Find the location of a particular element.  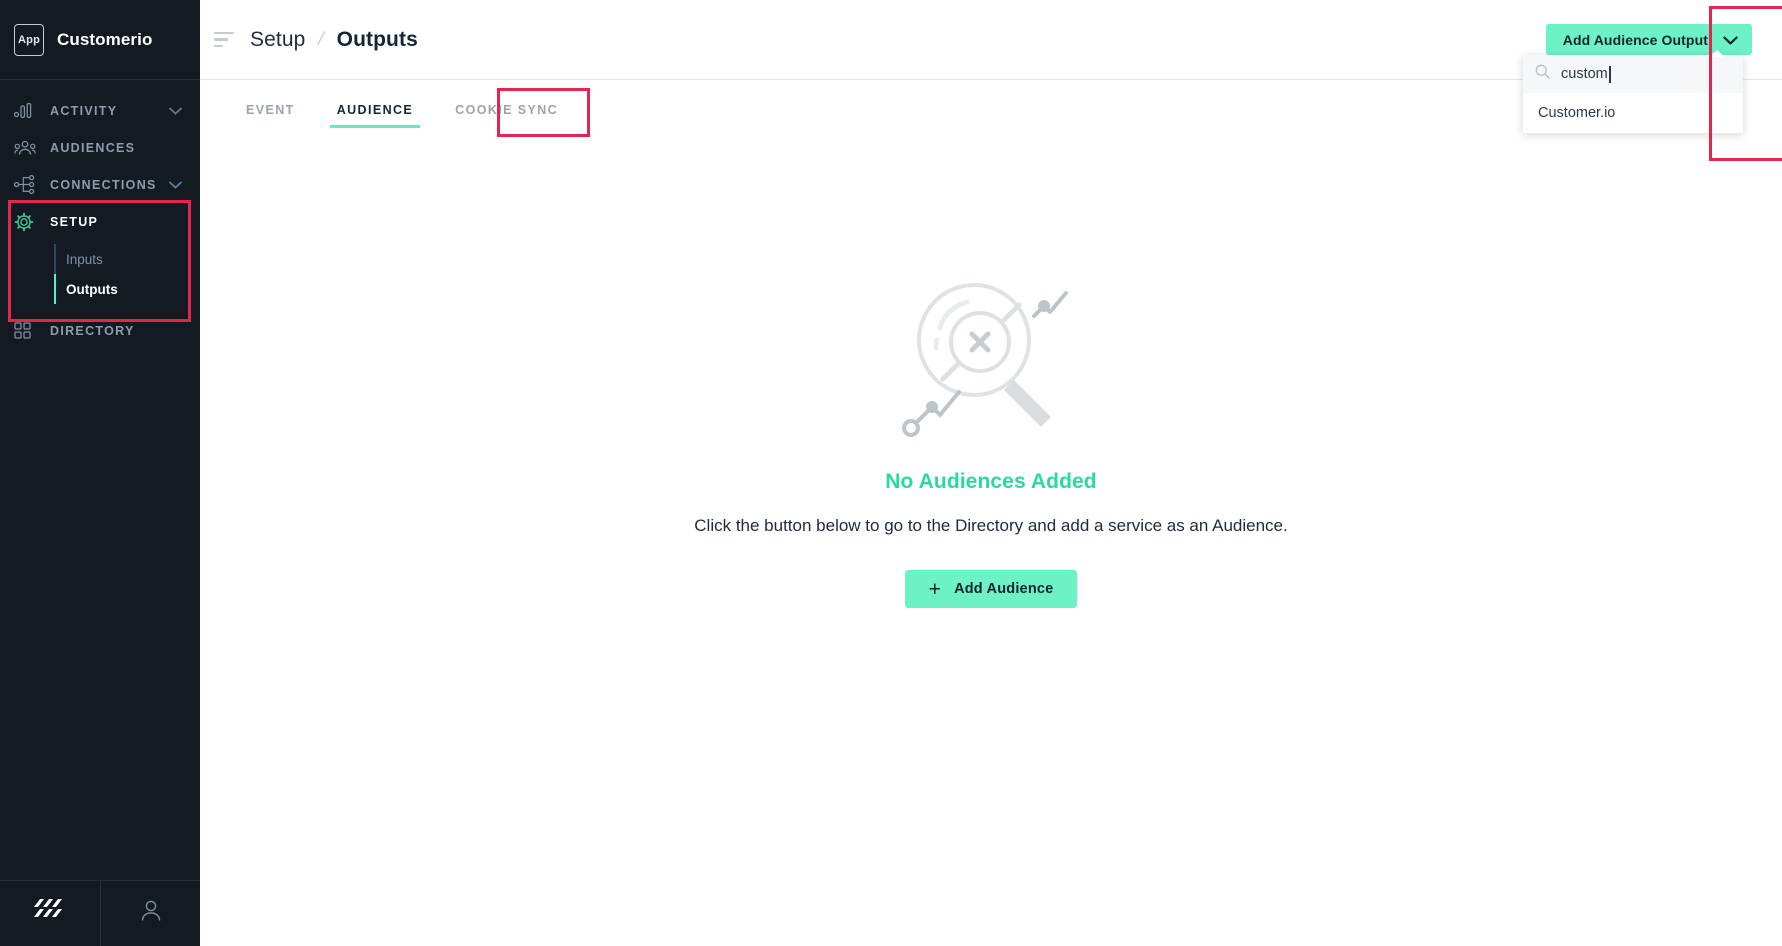

dropdown-search-row: custom is located at coordinates (1633, 74).